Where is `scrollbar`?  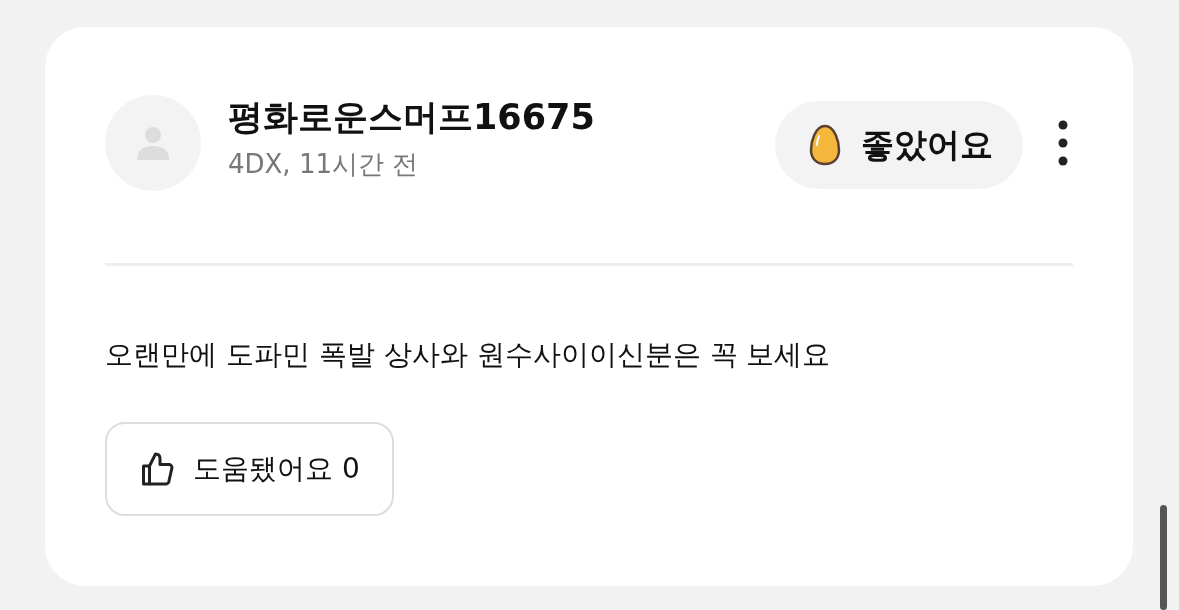 scrollbar is located at coordinates (1163, 557).